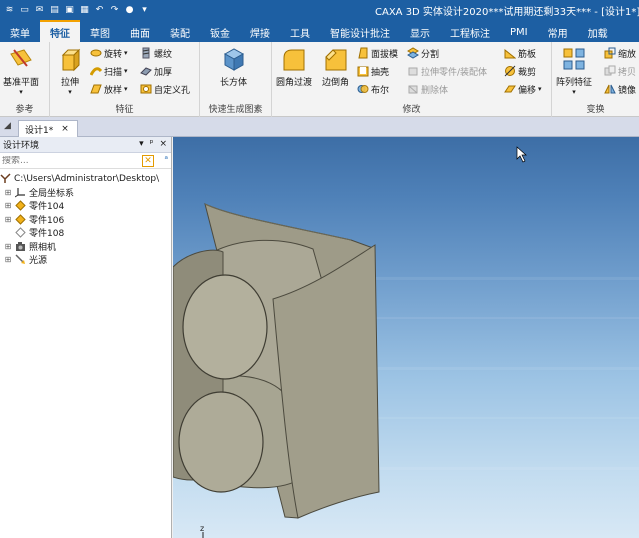 The width and height of the screenshot is (639, 538). Describe the element at coordinates (21, 146) in the screenshot. I see `panel-title: 设计环境` at that location.